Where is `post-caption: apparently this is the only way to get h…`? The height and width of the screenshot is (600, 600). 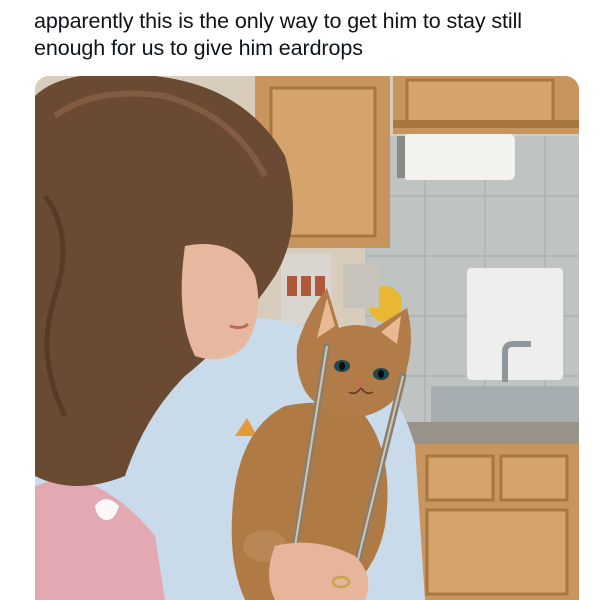 post-caption: apparently this is the only way to get h… is located at coordinates (278, 34).